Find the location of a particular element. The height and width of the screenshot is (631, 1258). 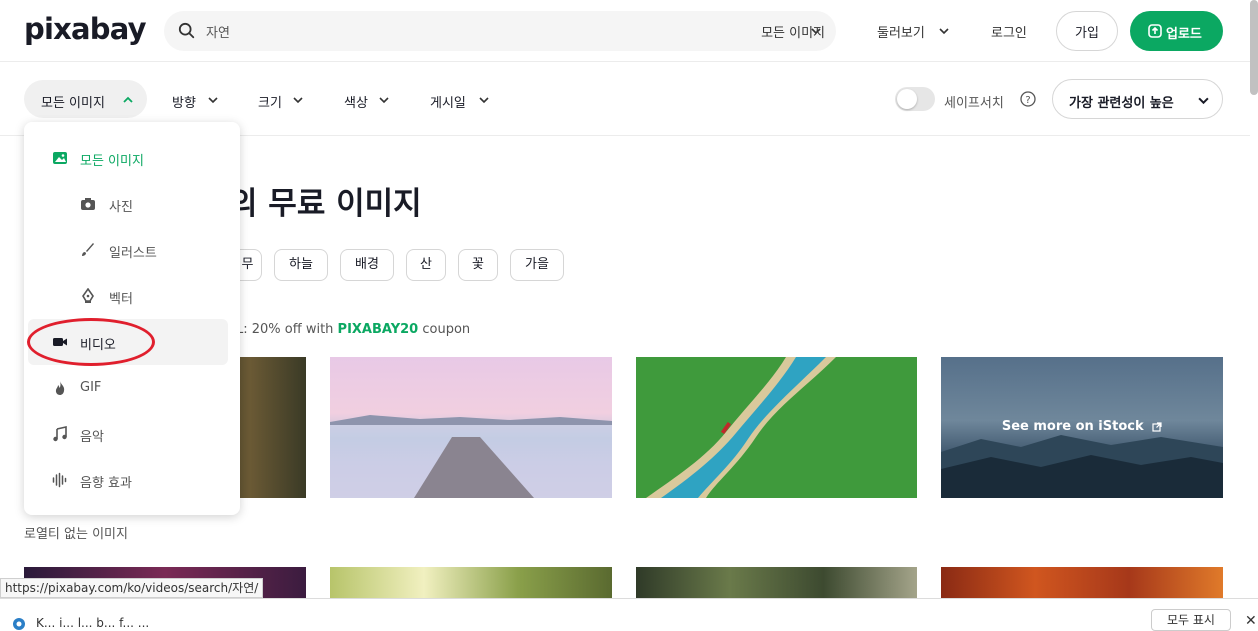

pixabay-logo: pixabay is located at coordinates (85, 29).